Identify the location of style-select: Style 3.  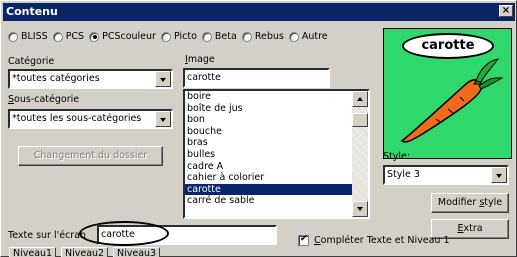
(446, 175).